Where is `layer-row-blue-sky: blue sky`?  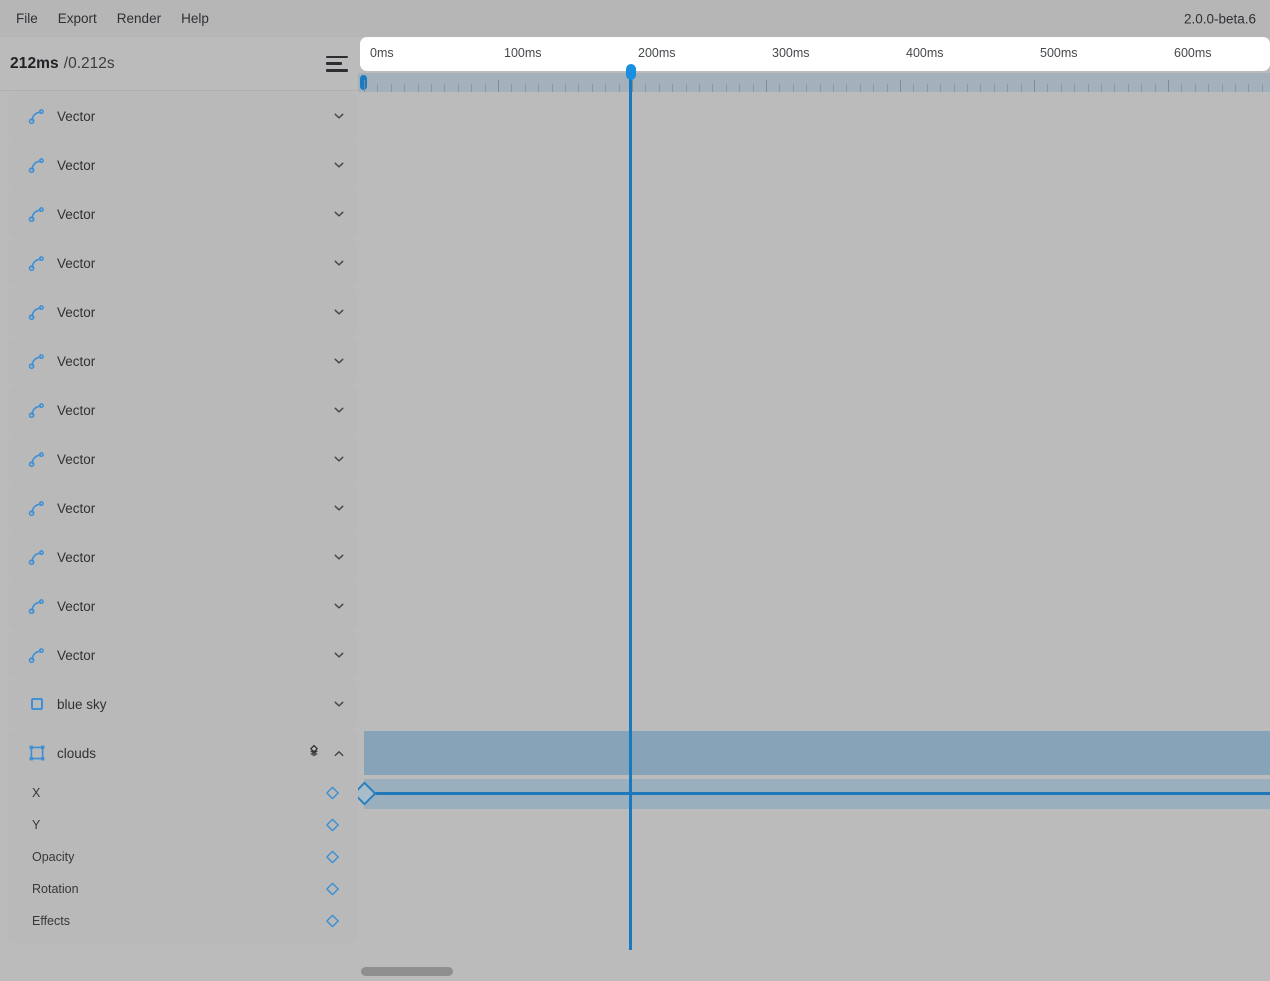 layer-row-blue-sky: blue sky is located at coordinates (183, 704).